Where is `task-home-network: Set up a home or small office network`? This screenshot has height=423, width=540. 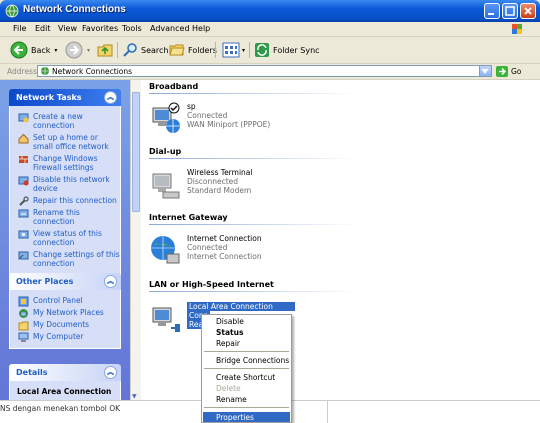
task-home-network: Set up a home or small office network is located at coordinates (65, 142).